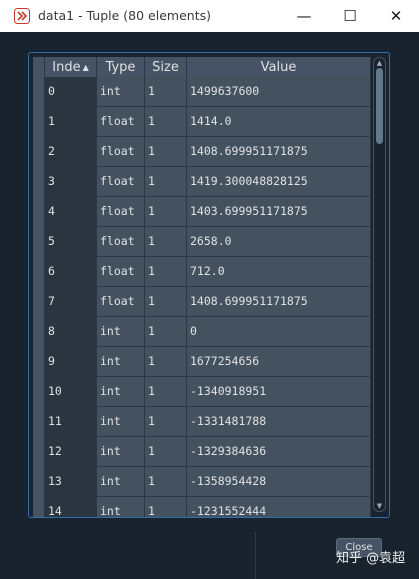  I want to click on cell-index: 1, so click(71, 121).